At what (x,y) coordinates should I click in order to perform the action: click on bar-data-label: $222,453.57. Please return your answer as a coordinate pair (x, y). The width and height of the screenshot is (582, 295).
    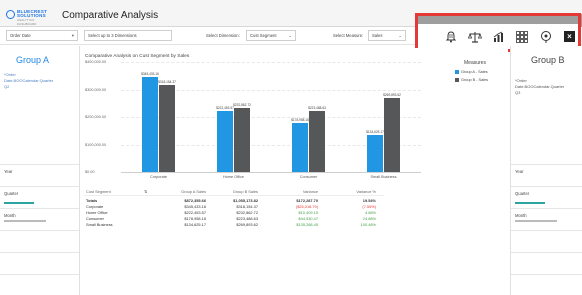
    Looking at the image, I should click on (225, 107).